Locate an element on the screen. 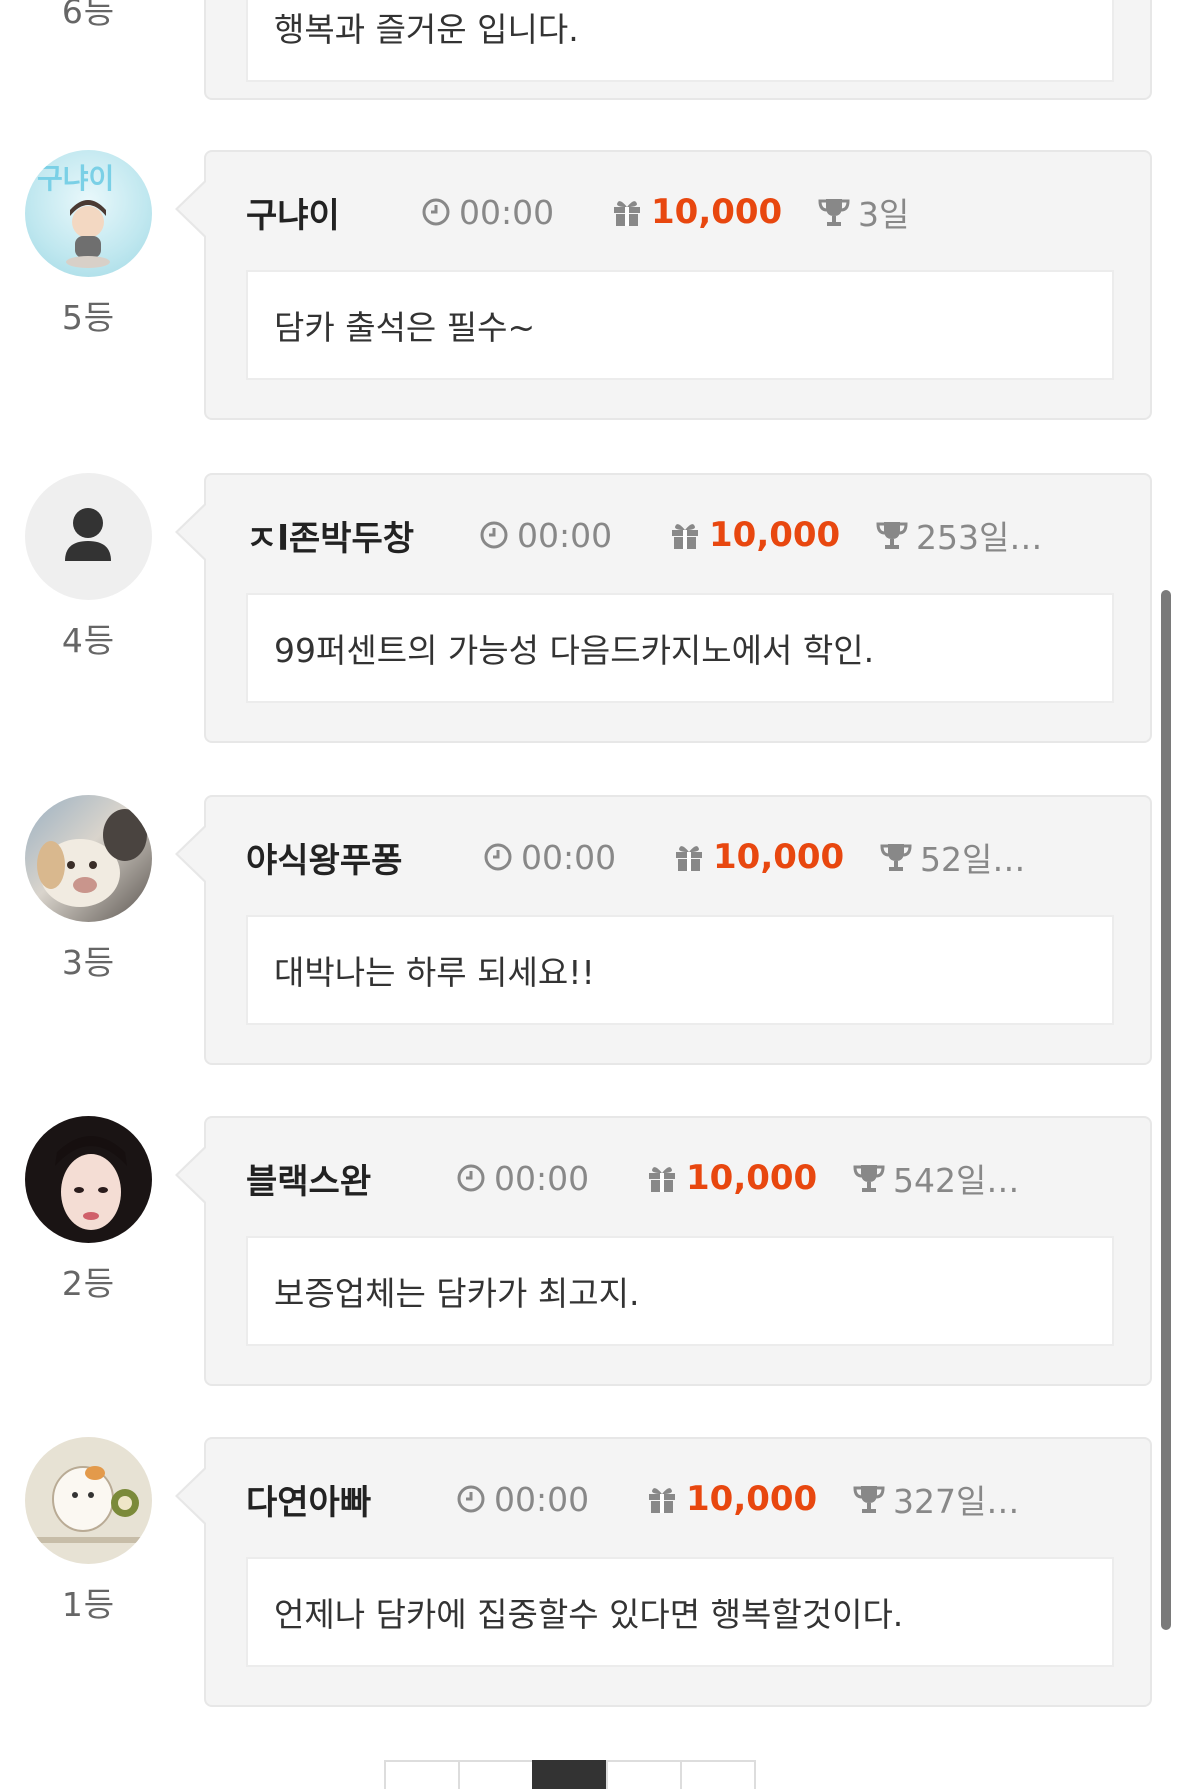  rank-label: 1등 is located at coordinates (88, 1604).